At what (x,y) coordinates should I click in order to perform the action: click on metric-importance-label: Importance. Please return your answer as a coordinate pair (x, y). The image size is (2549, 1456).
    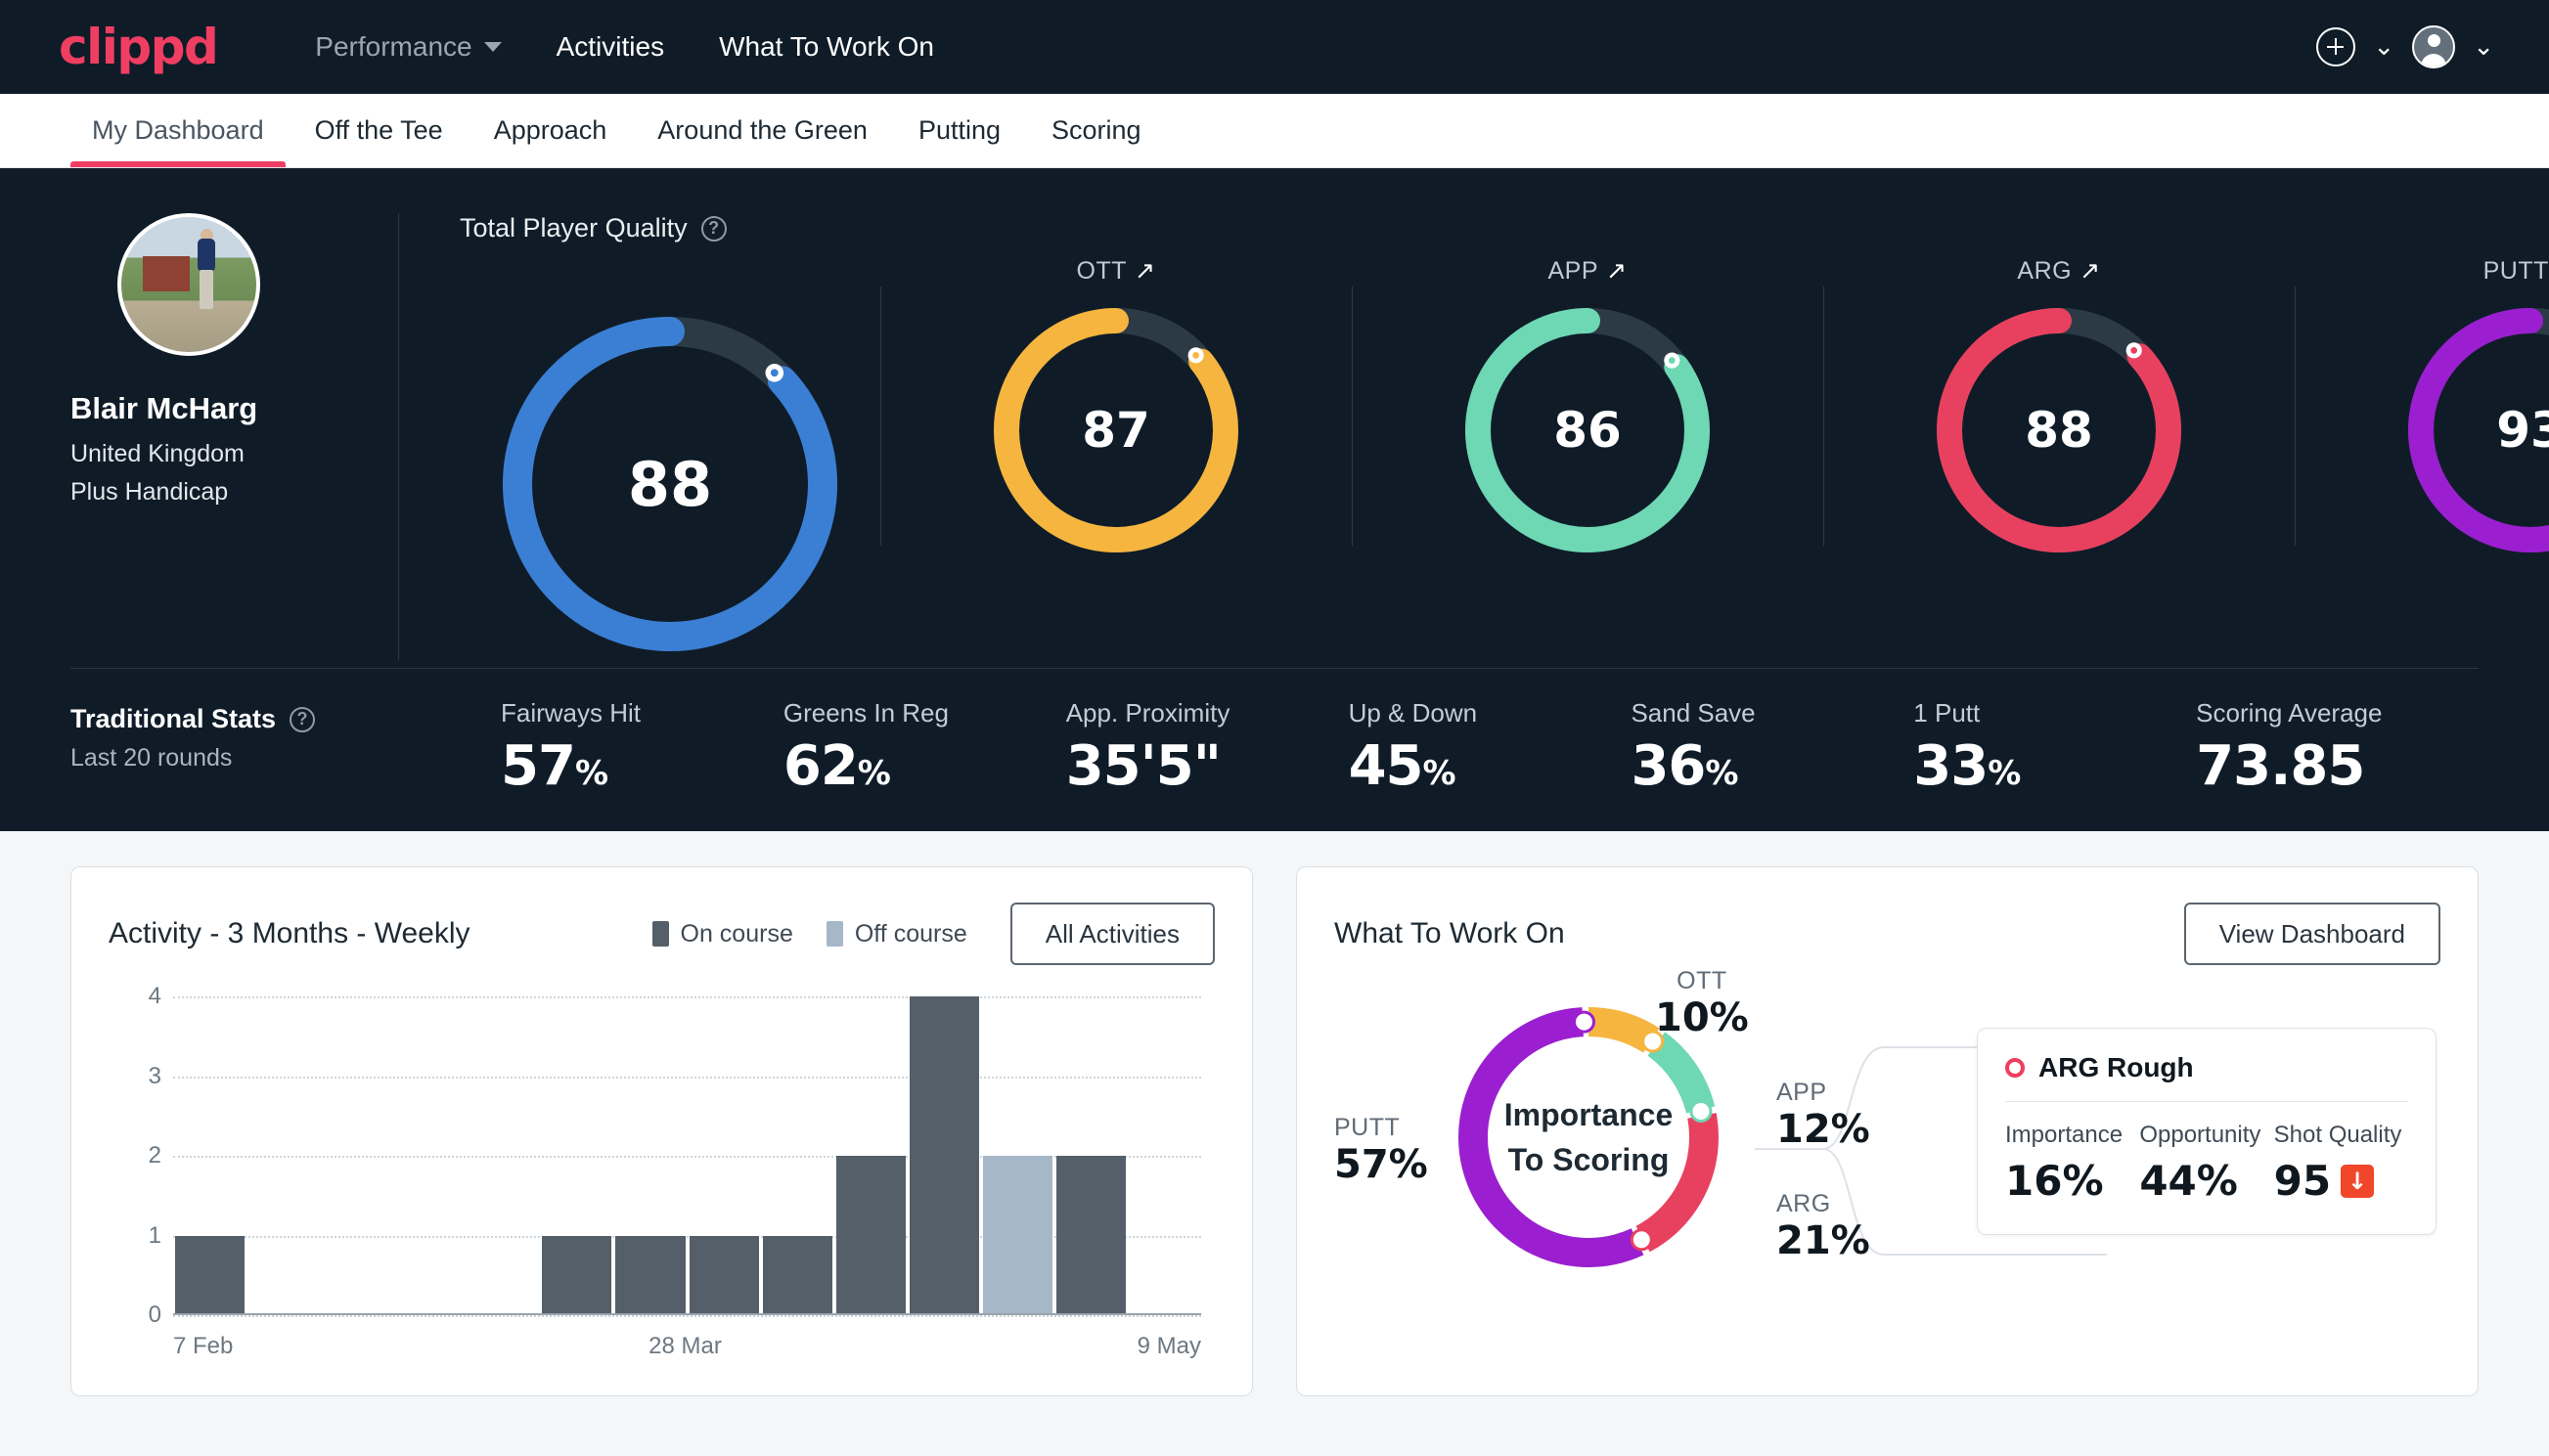
    Looking at the image, I should click on (2064, 1135).